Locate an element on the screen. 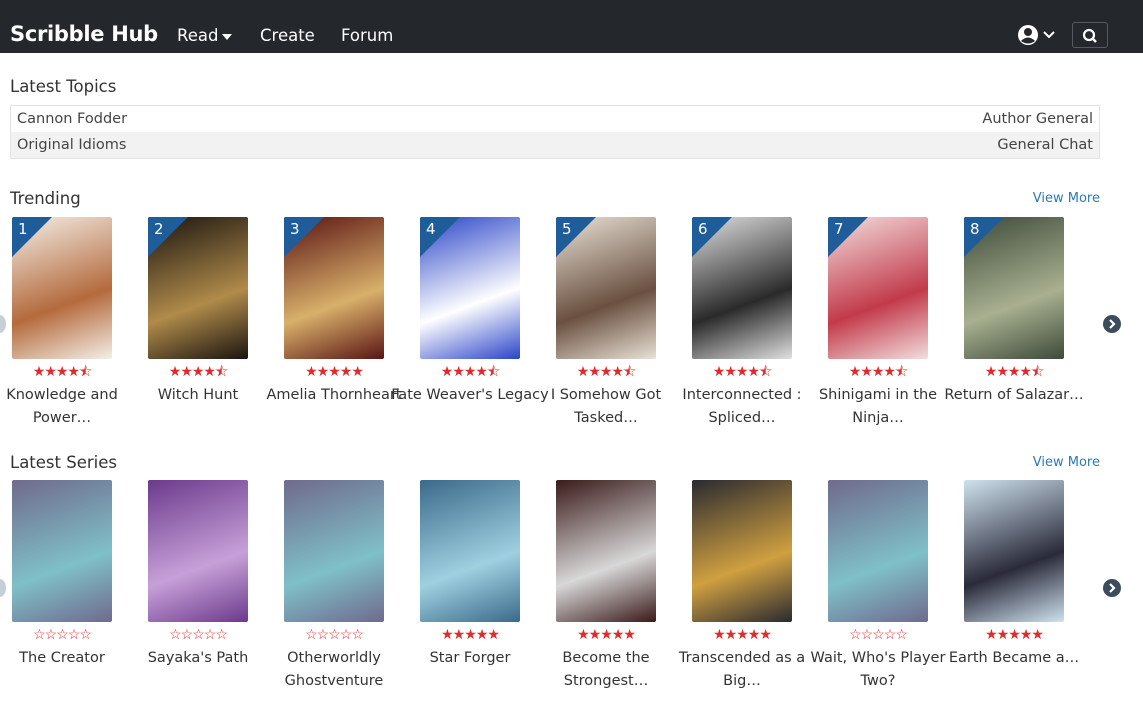 Image resolution: width=1143 pixels, height=723 pixels. search-icon is located at coordinates (1089, 35).